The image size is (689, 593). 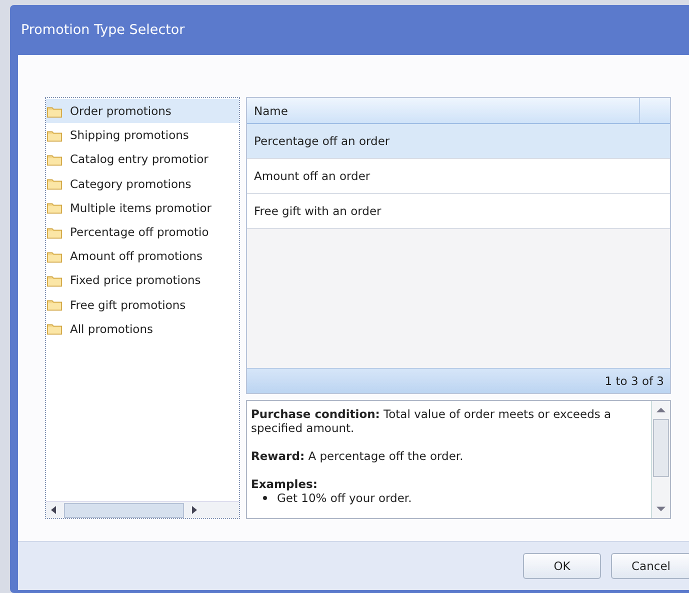 What do you see at coordinates (562, 566) in the screenshot?
I see `ok-button: OK` at bounding box center [562, 566].